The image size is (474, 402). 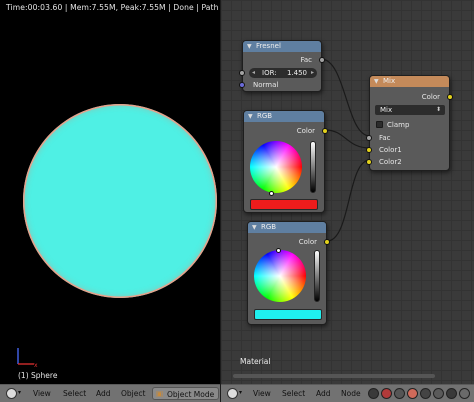 I want to click on object-mode-cube-icon: ▣, so click(x=160, y=393).